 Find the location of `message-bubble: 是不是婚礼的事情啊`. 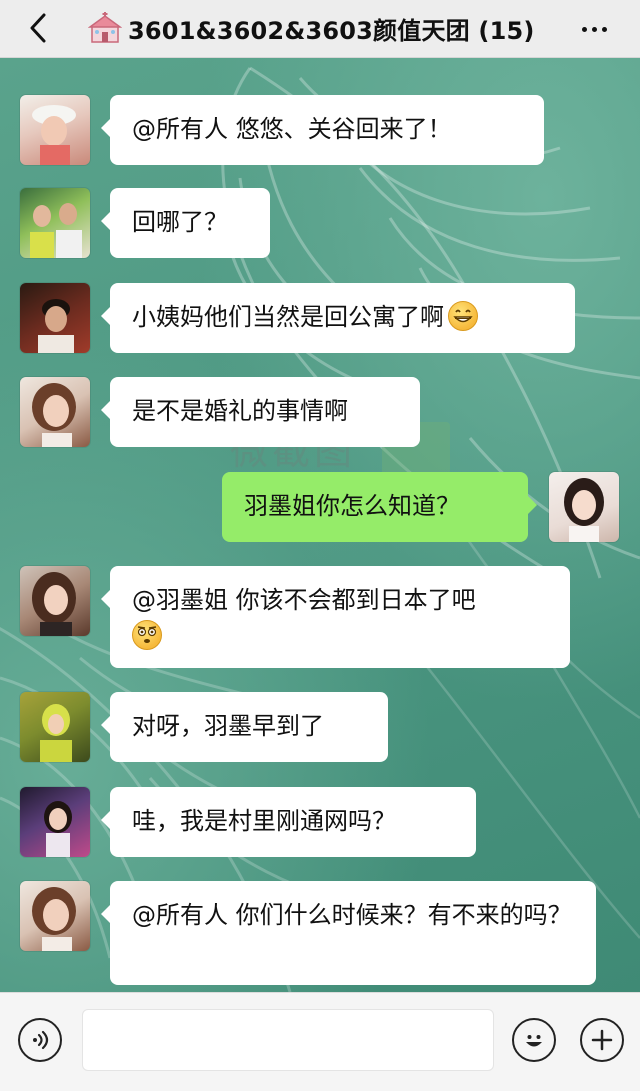

message-bubble: 是不是婚礼的事情啊 is located at coordinates (260, 412).